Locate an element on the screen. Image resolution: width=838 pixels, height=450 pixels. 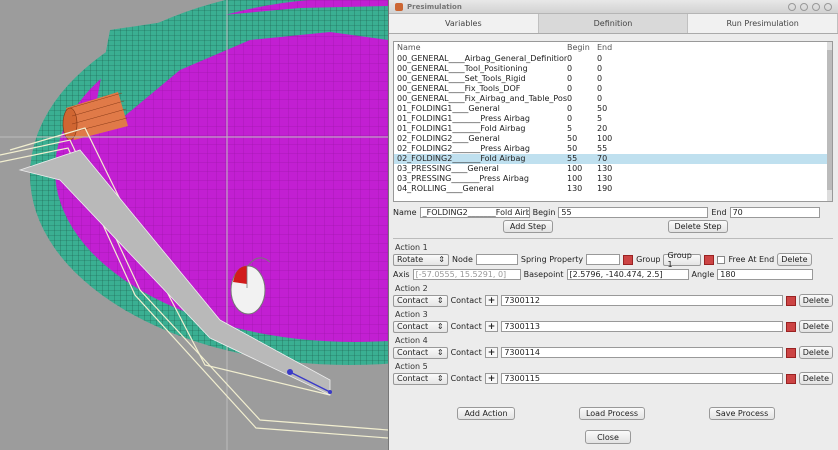
minimize-icon is located at coordinates (804, 6).